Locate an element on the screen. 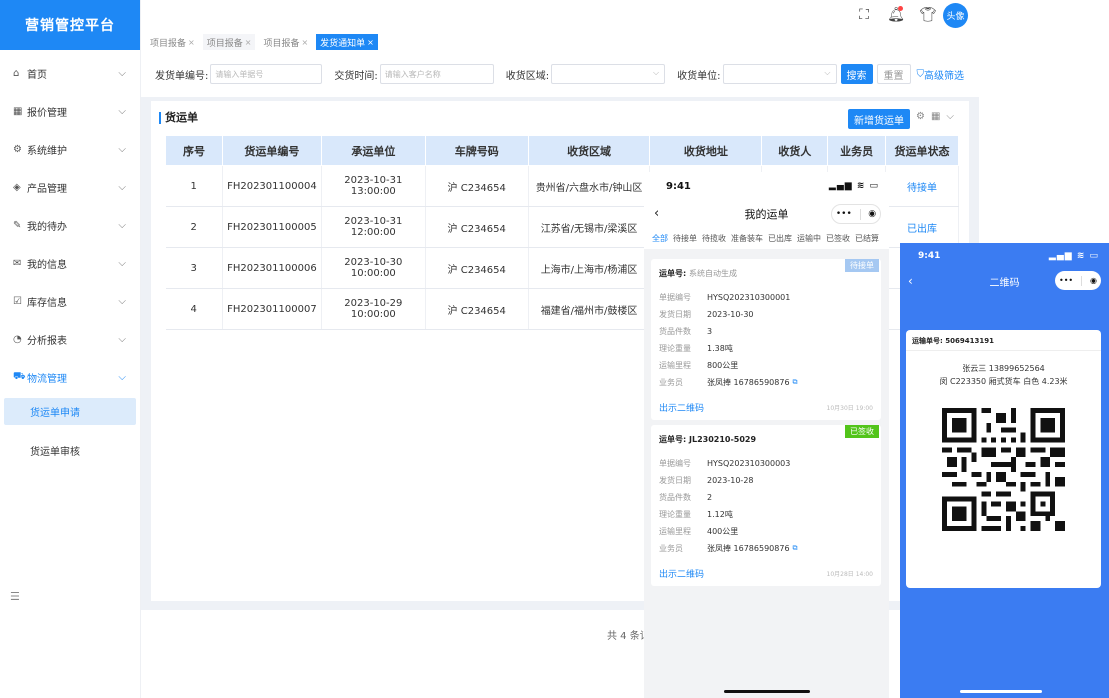 The height and width of the screenshot is (698, 1109). advanced-filter-link: ⛉ 高级筛选 is located at coordinates (941, 74).